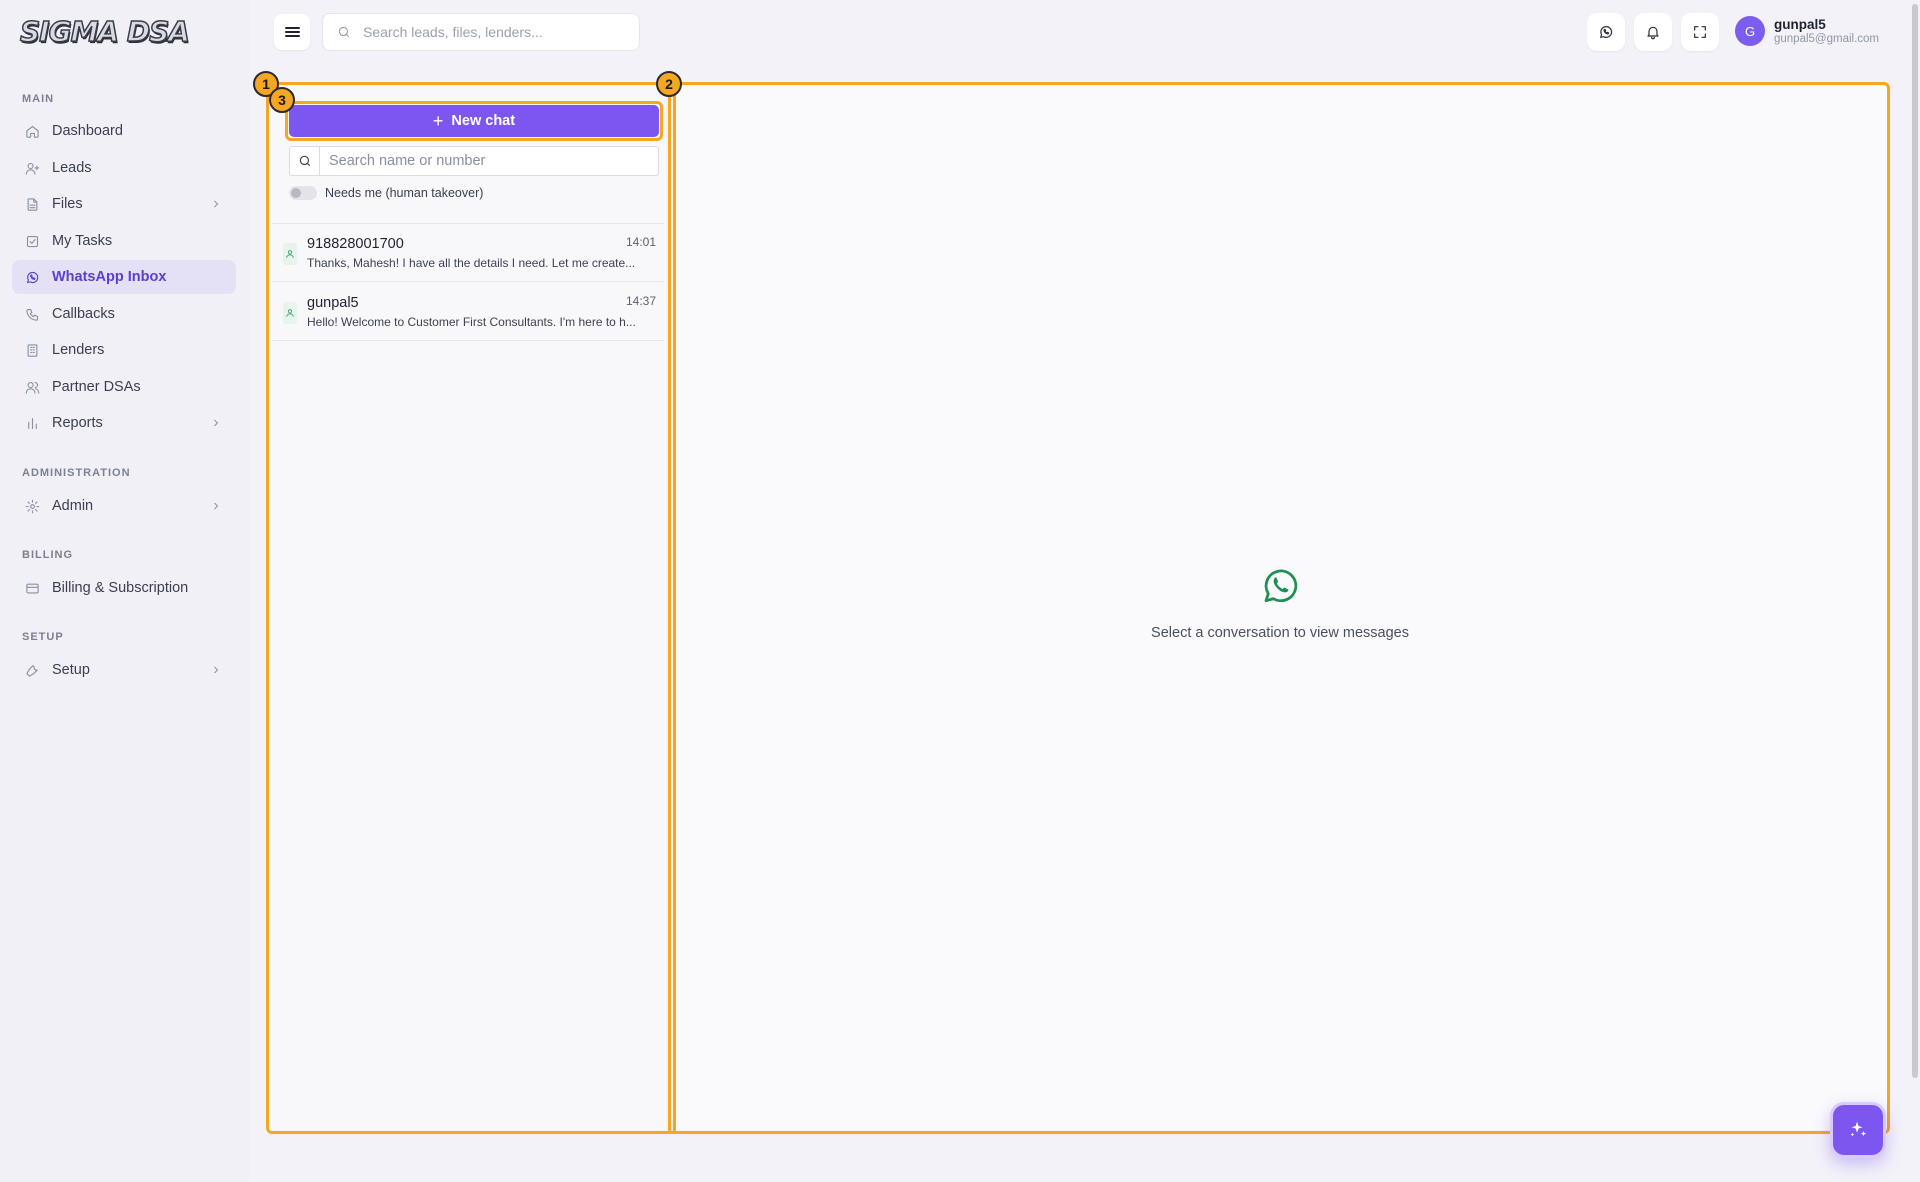 The image size is (1920, 1182). I want to click on conversation-time: 14:37, so click(640, 301).